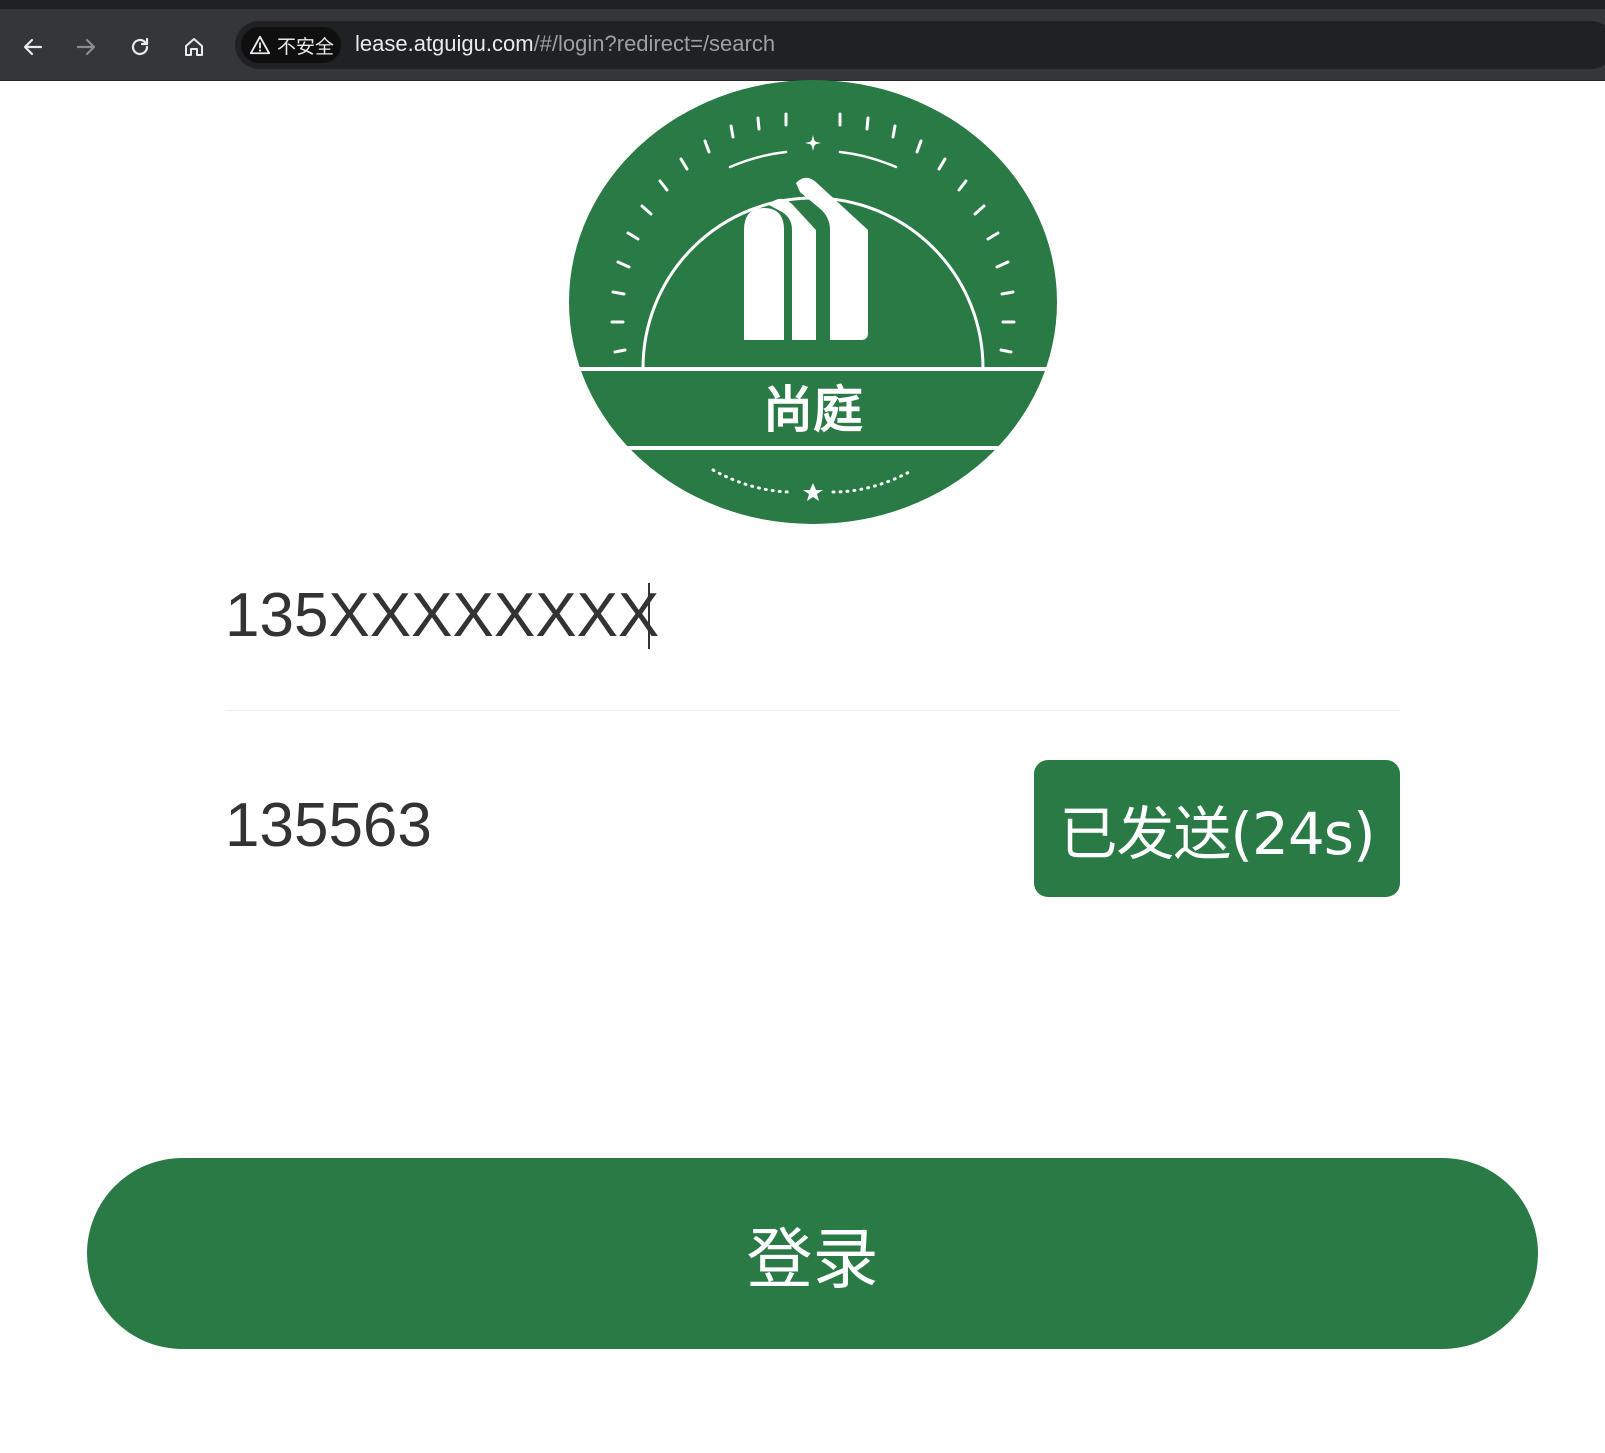  Describe the element at coordinates (802, 4) in the screenshot. I see `browser-top-strip` at that location.